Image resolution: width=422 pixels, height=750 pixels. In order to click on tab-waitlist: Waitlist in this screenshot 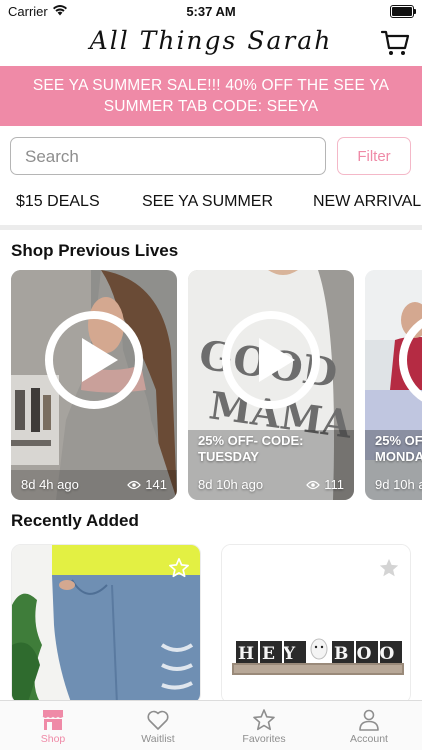, I will do `click(158, 727)`.